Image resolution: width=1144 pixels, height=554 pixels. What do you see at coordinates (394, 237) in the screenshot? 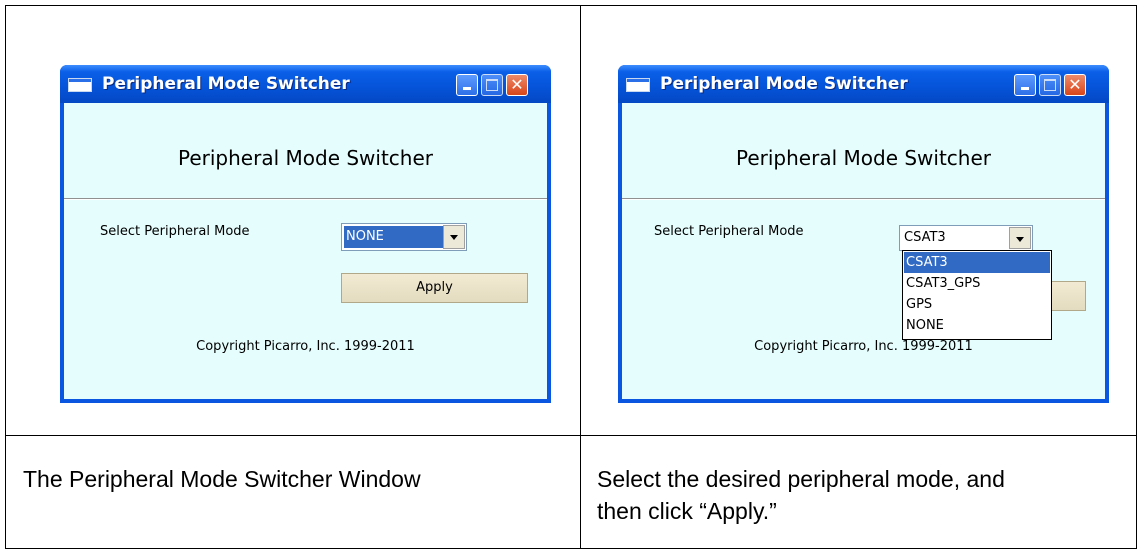
I see `mode-select-value: NONE` at bounding box center [394, 237].